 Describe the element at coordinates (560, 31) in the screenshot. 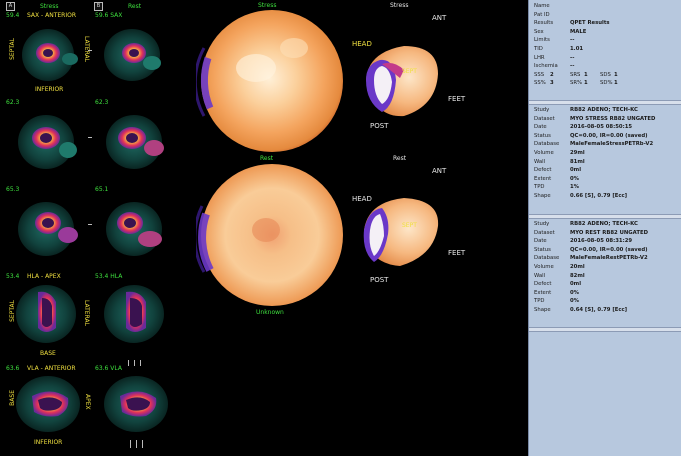

I see `info-row-sex: Sex MALE` at that location.